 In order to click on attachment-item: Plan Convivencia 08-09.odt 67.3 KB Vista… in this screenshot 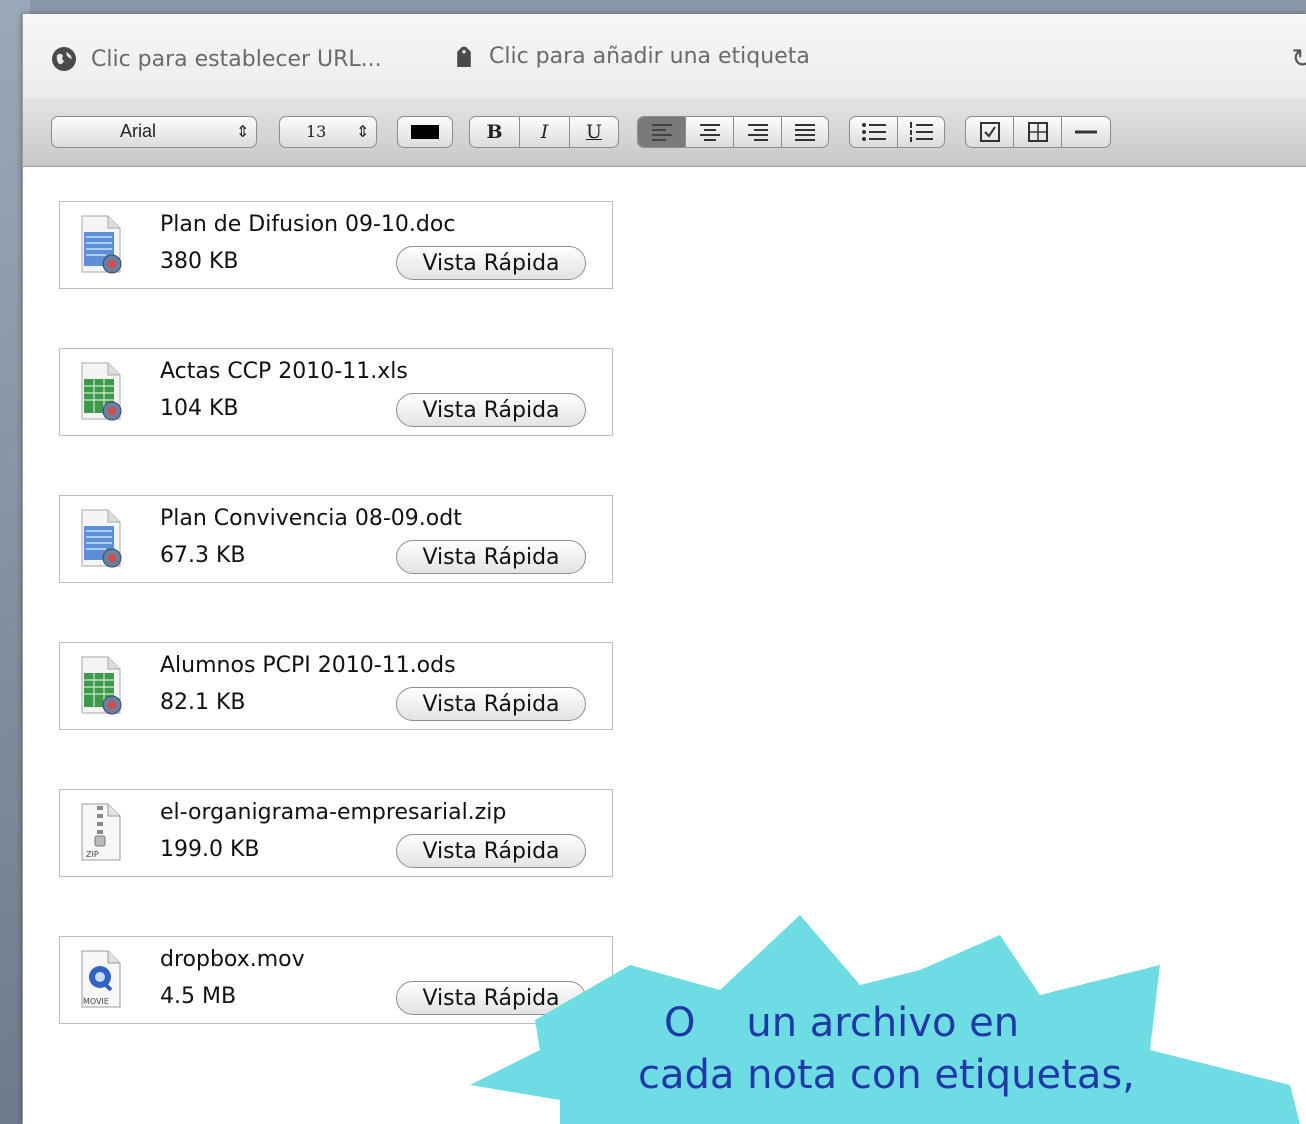, I will do `click(336, 539)`.